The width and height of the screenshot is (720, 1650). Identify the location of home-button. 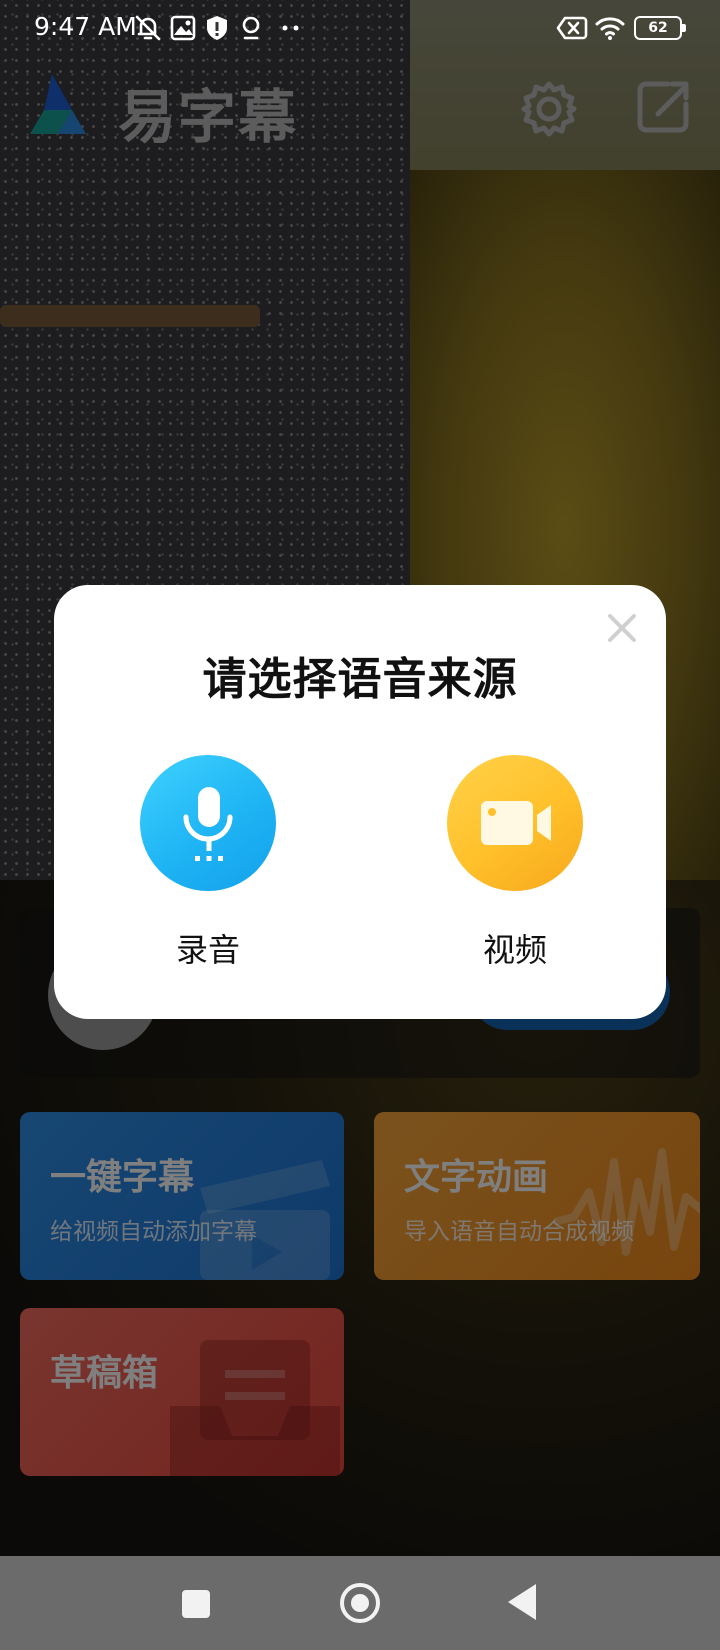
(360, 1603).